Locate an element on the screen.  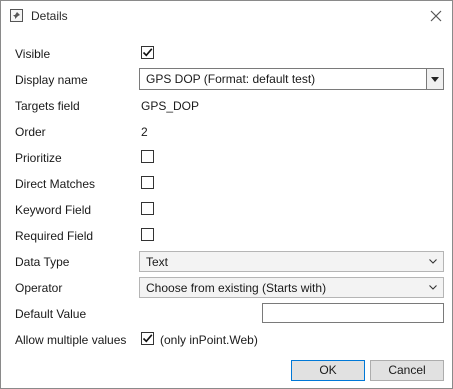
targets-field-value: GPS_DOP is located at coordinates (170, 106).